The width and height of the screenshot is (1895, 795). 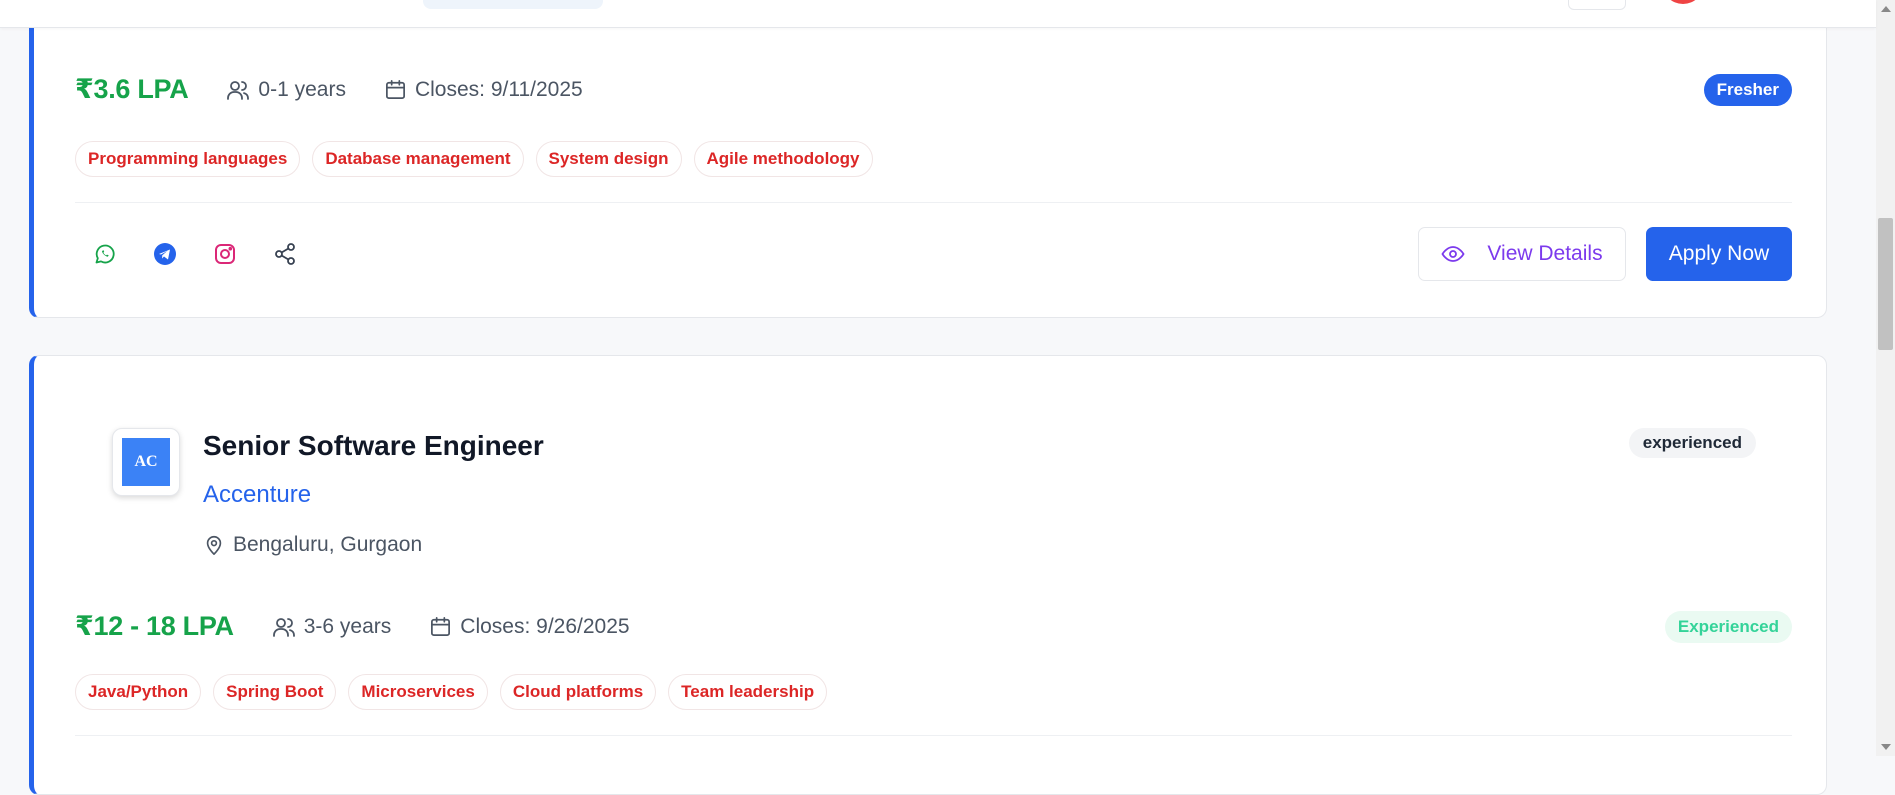 I want to click on share-buttons, so click(x=195, y=254).